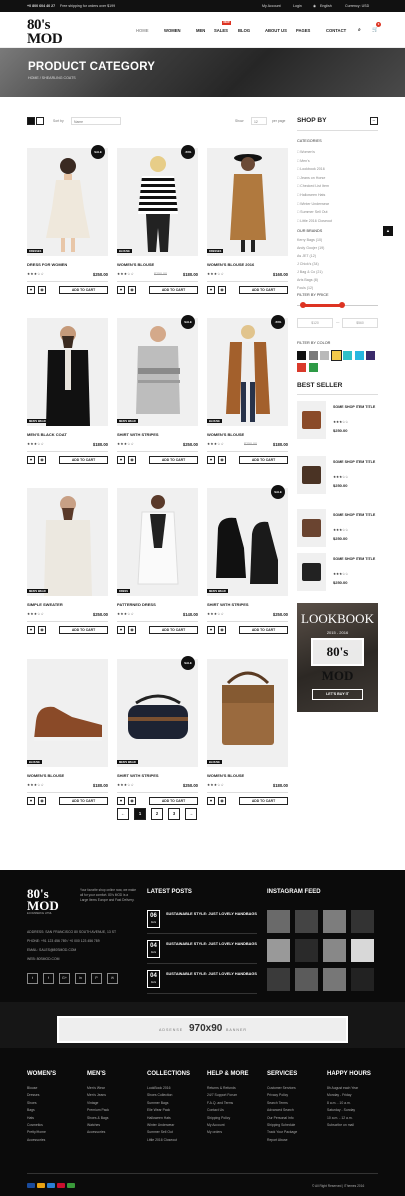 The height and width of the screenshot is (1196, 405). I want to click on footer-link: Vintage, so click(98, 1103).